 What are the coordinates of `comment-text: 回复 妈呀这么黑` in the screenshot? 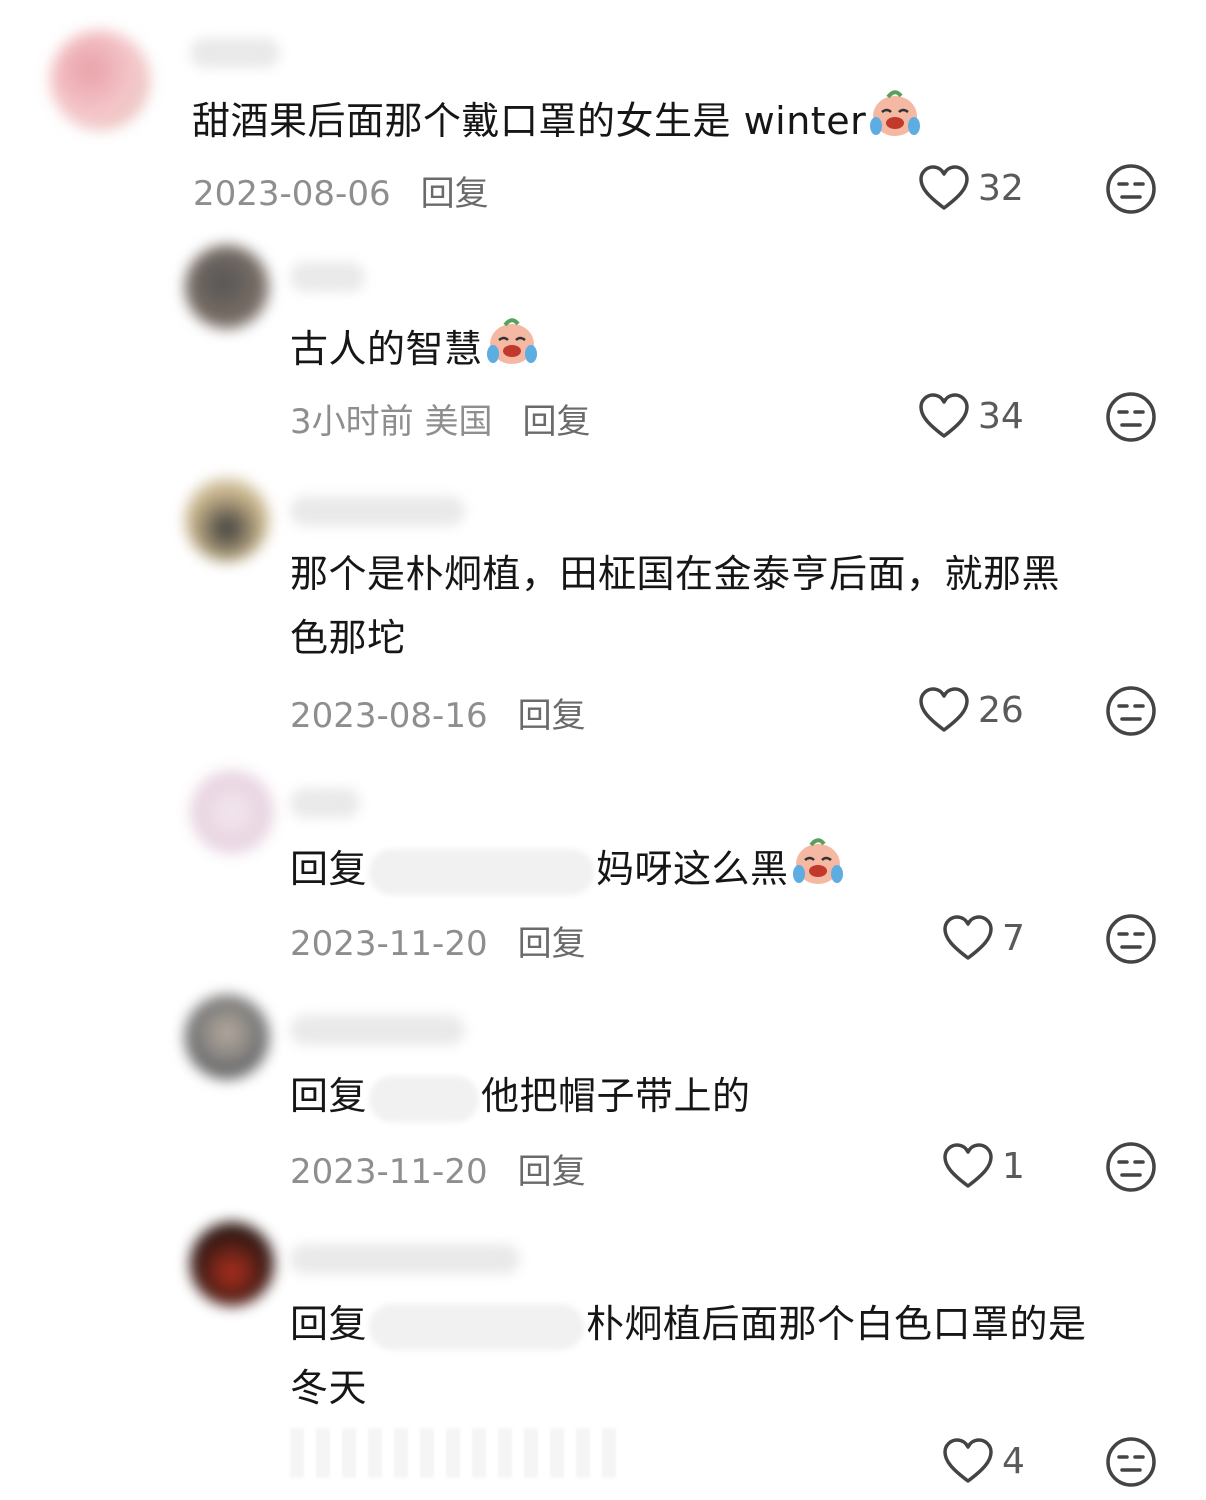 It's located at (567, 867).